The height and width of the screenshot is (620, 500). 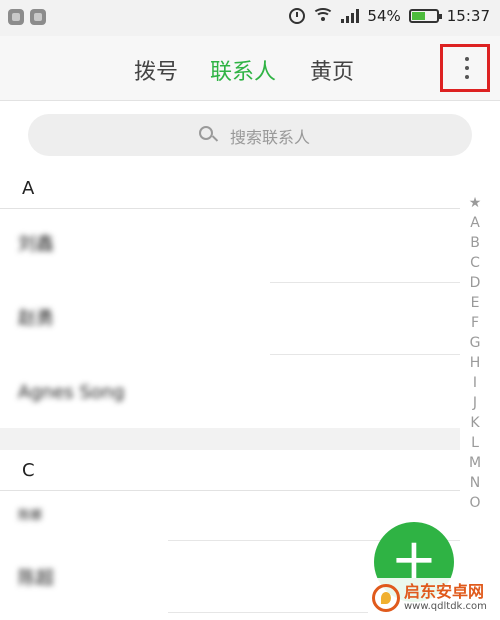 I want to click on watermark: 启东安卓网 www.qdltdk.com, so click(x=435, y=598).